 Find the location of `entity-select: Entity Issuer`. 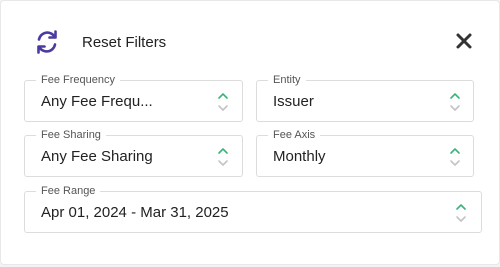

entity-select: Entity Issuer is located at coordinates (365, 97).